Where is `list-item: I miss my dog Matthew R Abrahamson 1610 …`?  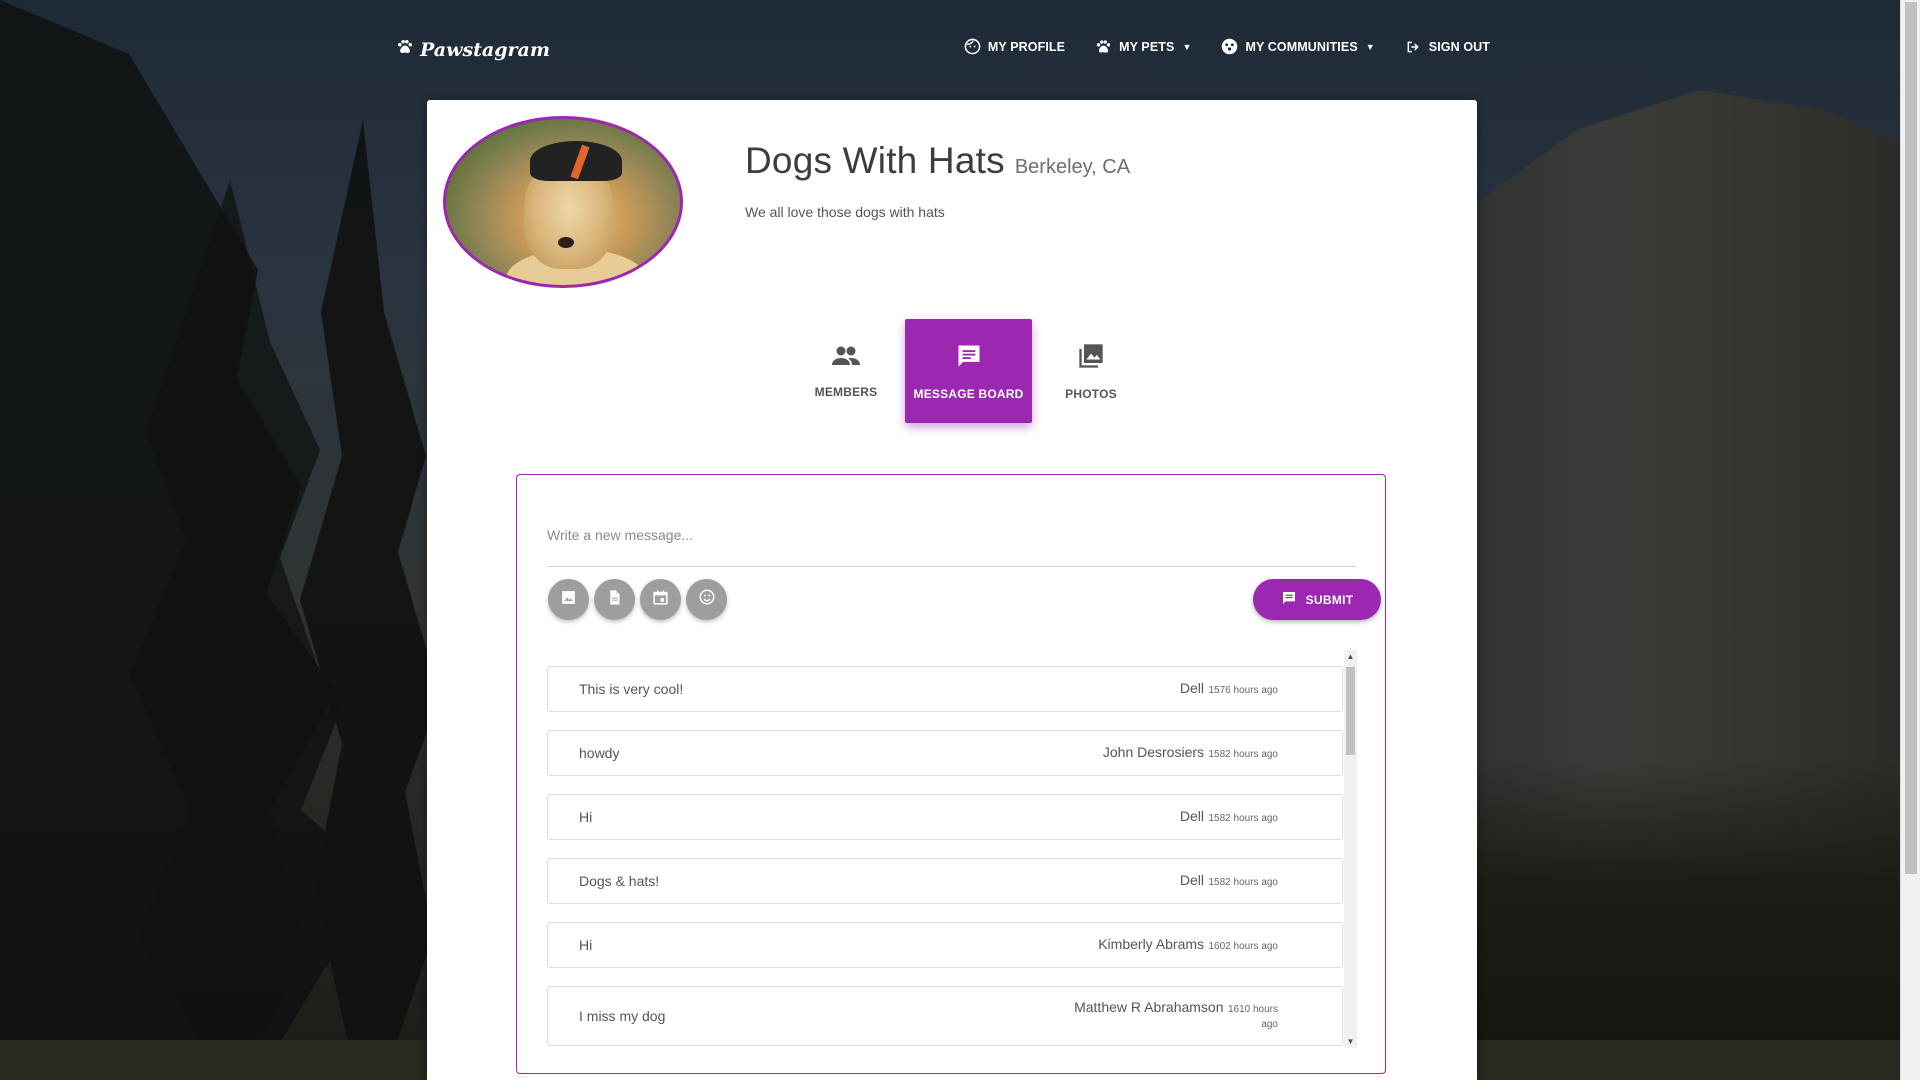
list-item: I miss my dog Matthew R Abrahamson 1610 … is located at coordinates (945, 1016).